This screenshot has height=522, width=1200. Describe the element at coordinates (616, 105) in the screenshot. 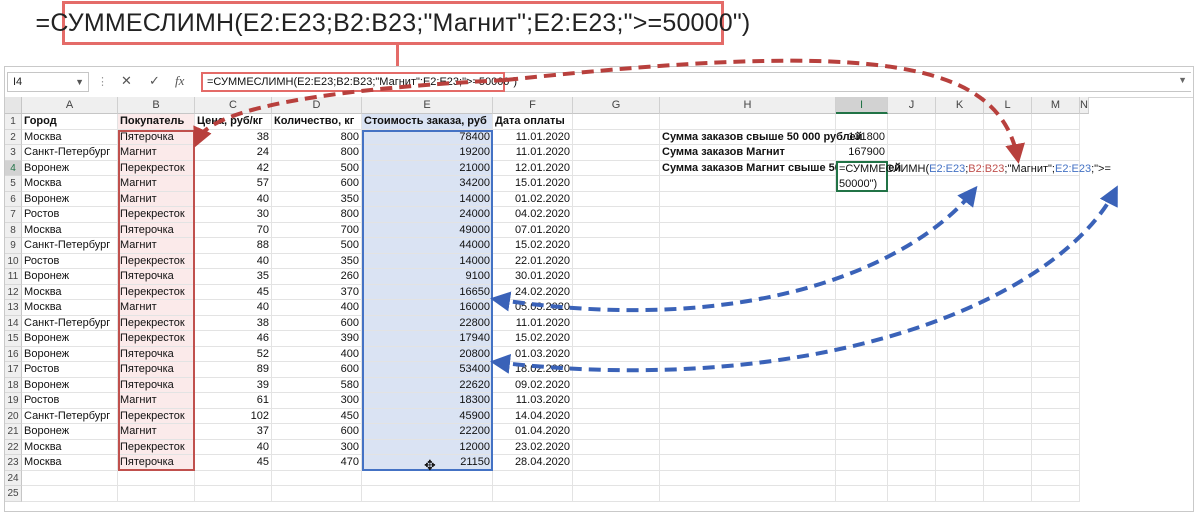

I see `column-header-g: G` at that location.